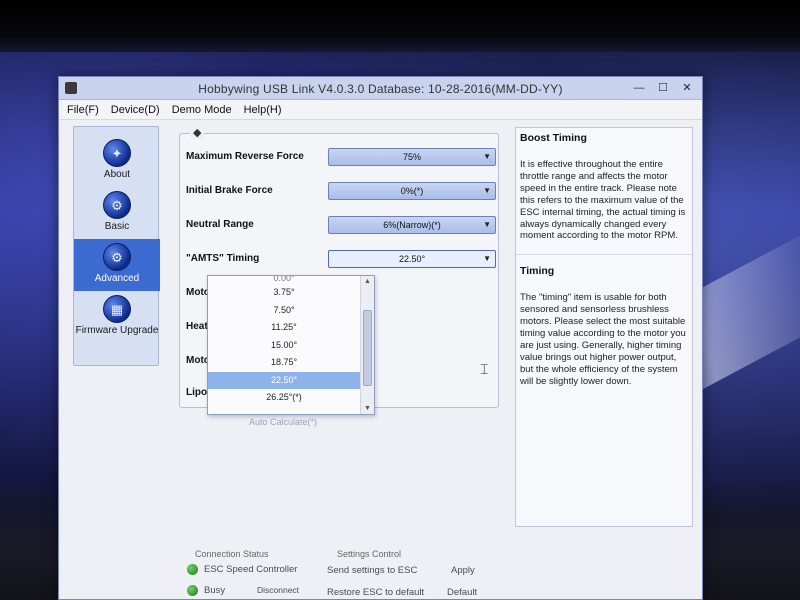  What do you see at coordinates (135, 110) in the screenshot?
I see `menu-device: Device(D)` at bounding box center [135, 110].